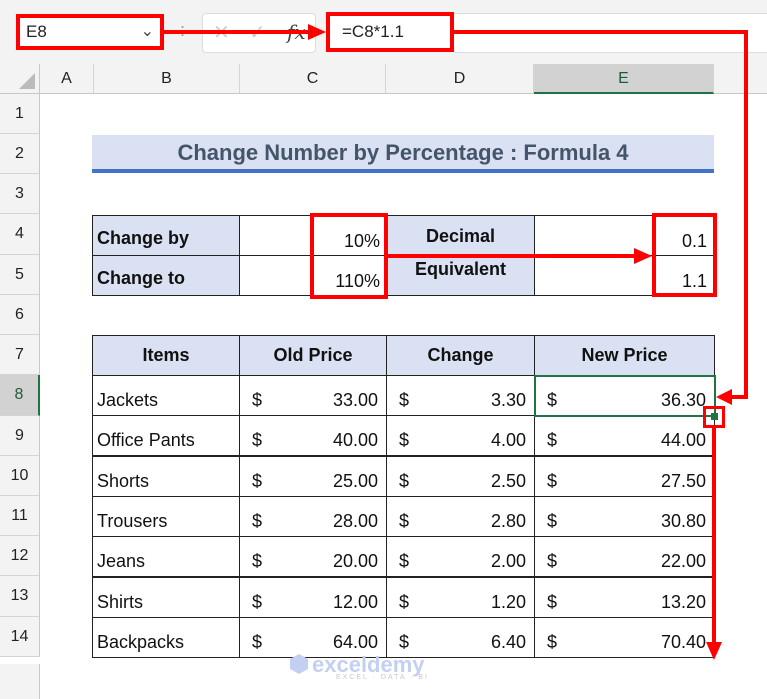  Describe the element at coordinates (359, 666) in the screenshot. I see `exceldemy-watermark: exceldemy EXCEL · DATA · BI` at that location.